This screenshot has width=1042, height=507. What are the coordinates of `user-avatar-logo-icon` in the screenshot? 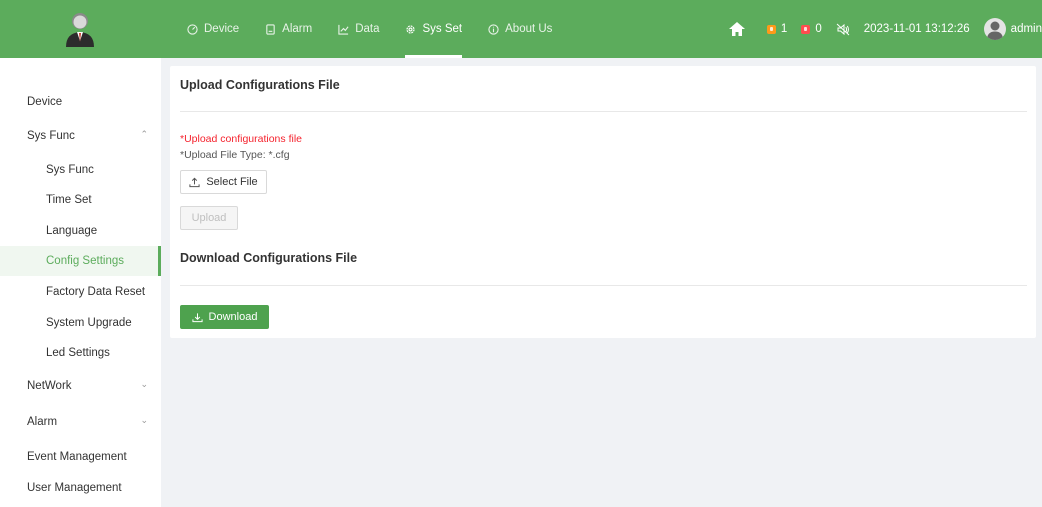 It's located at (80, 30).